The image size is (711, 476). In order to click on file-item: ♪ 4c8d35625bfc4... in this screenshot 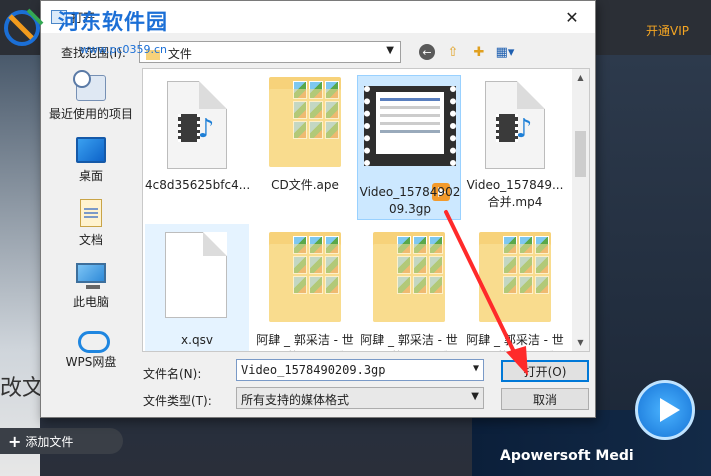, I will do `click(197, 141)`.